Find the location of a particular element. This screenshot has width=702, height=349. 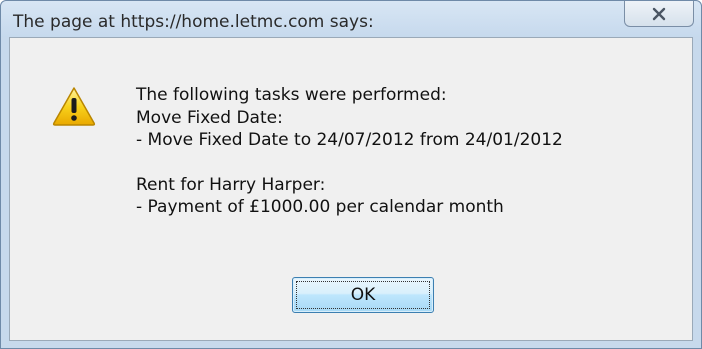

focus-ring is located at coordinates (363, 295).